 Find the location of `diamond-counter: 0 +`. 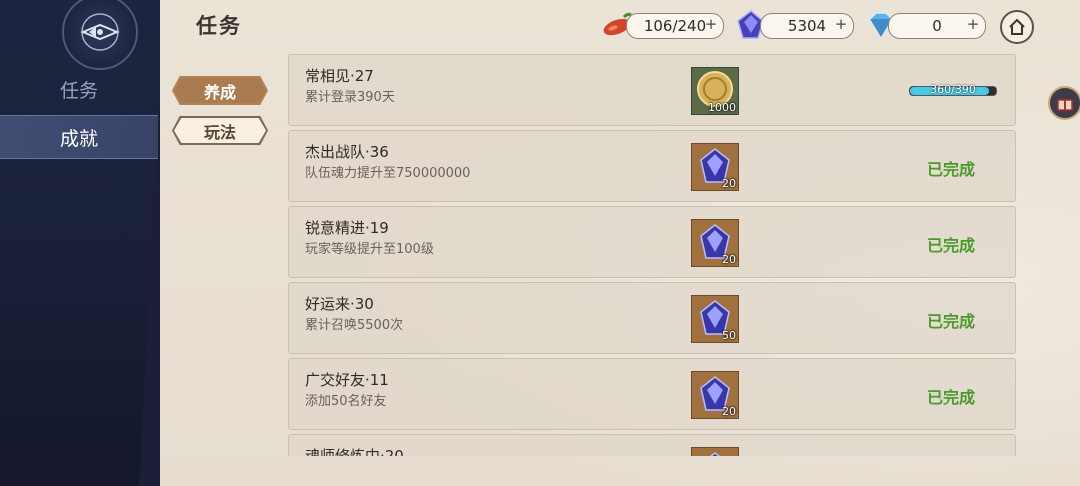

diamond-counter: 0 + is located at coordinates (937, 26).